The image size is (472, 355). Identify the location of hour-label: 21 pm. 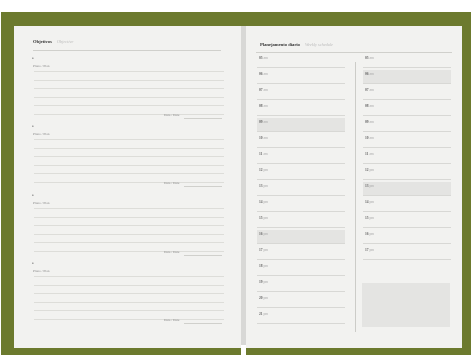
(263, 314).